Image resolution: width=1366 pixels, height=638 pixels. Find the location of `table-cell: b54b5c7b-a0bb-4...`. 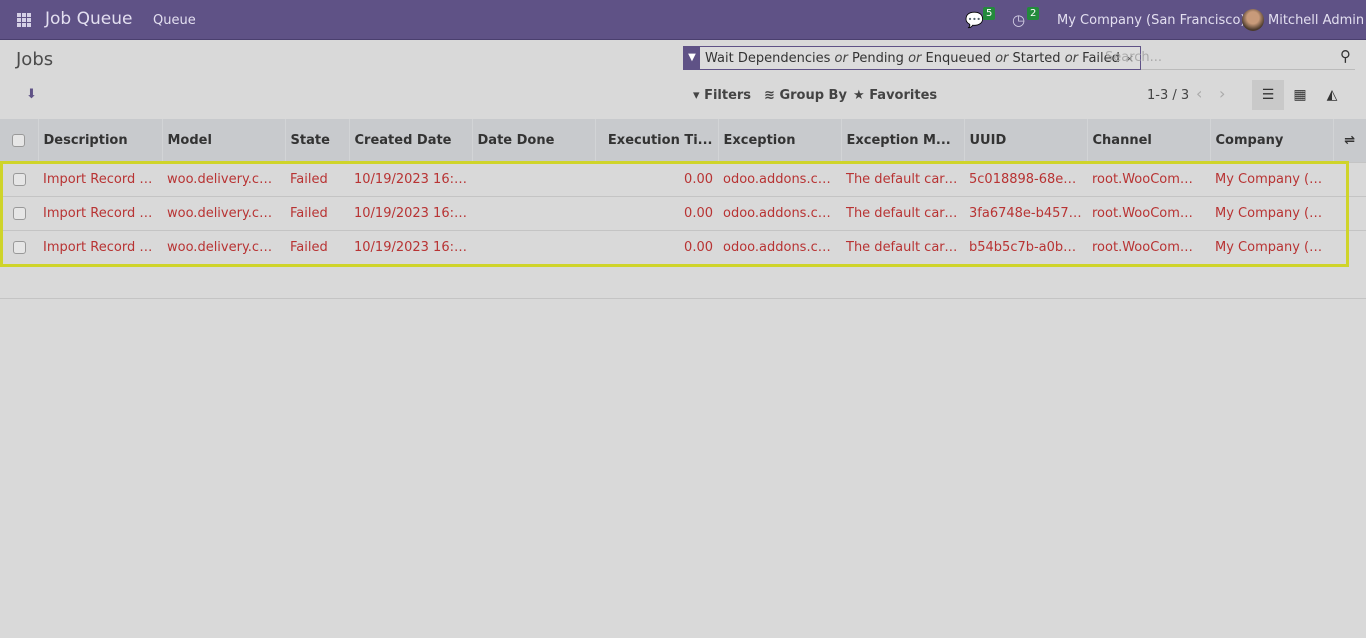

table-cell: b54b5c7b-a0bb-4... is located at coordinates (1025, 246).